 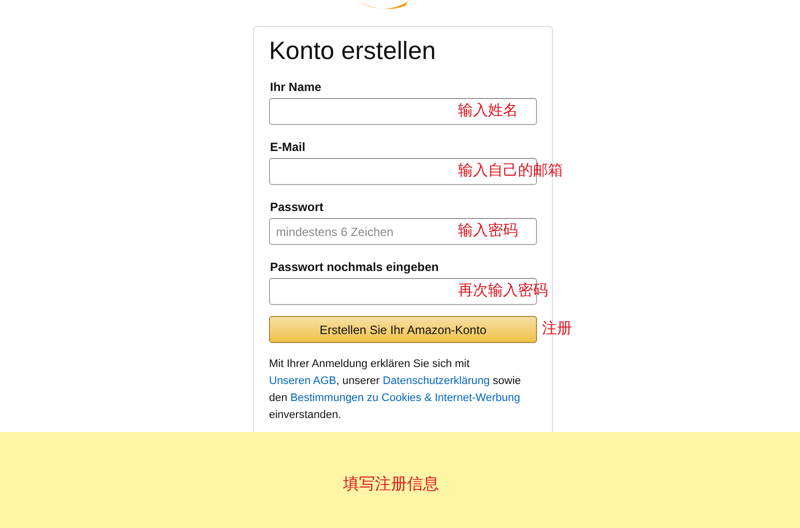 I want to click on banner-text: 填写注册信息, so click(x=391, y=484).